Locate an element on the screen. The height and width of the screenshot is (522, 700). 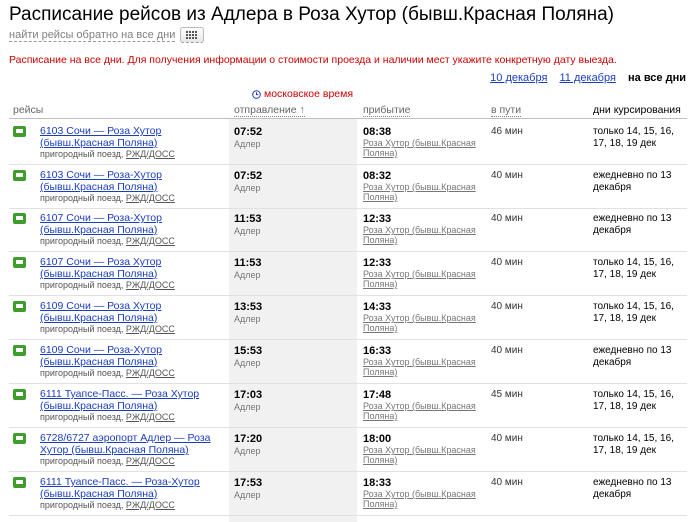
reverse-search-label: найти рейсы обратно на все дни is located at coordinates (92, 35).